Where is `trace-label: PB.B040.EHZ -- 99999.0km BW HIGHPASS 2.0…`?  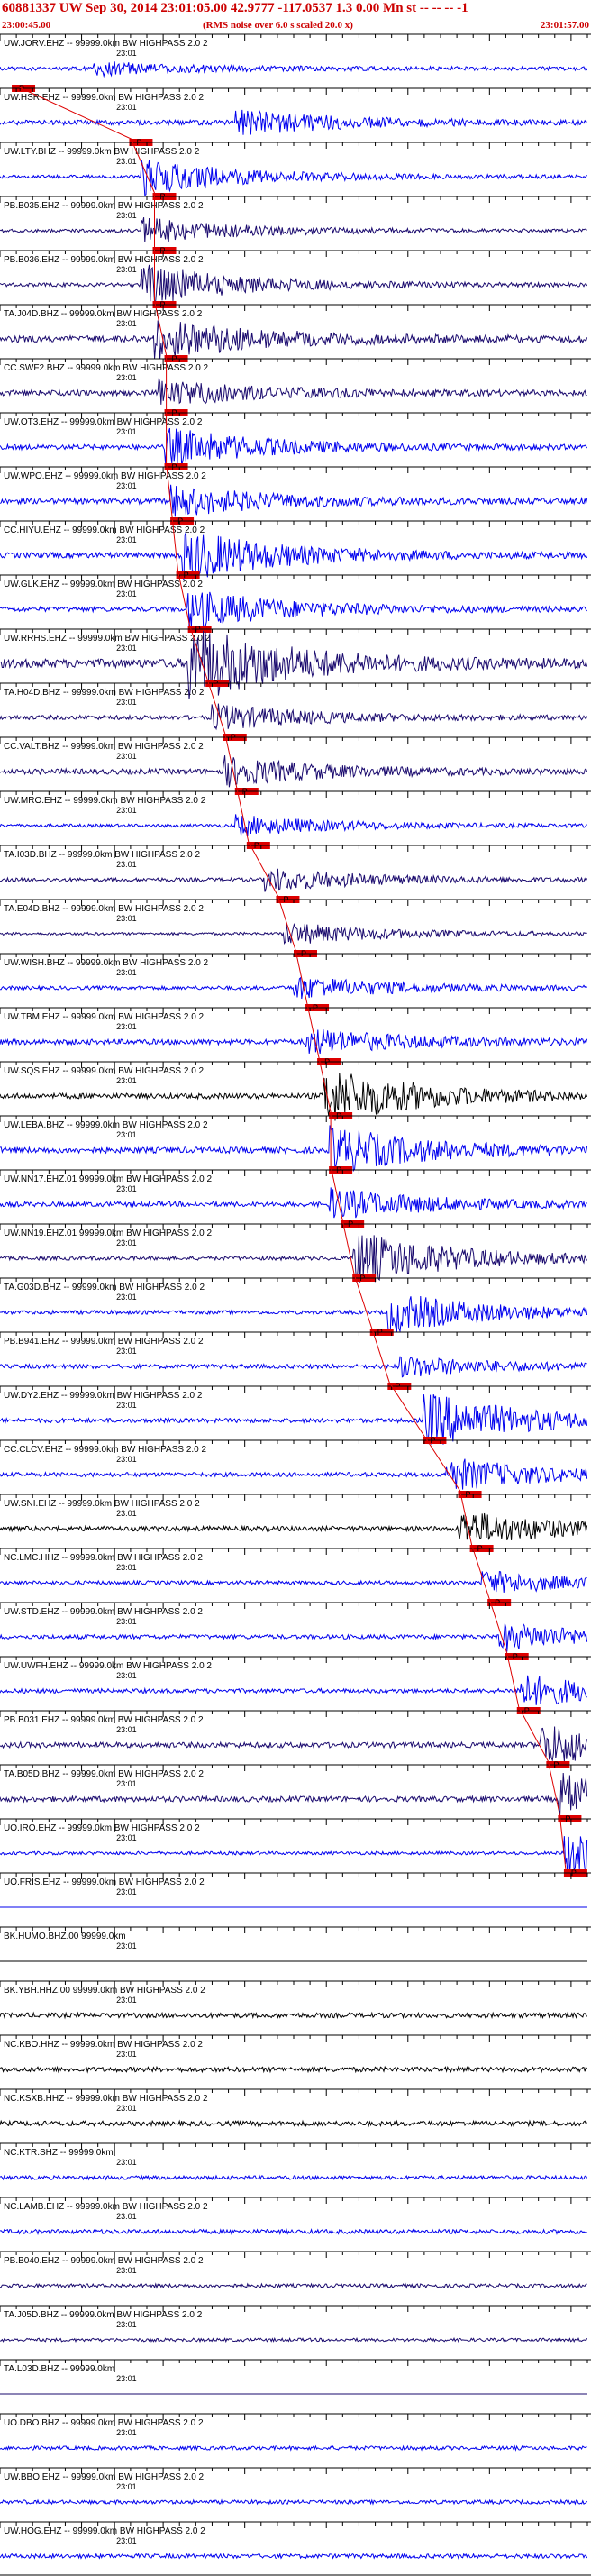 trace-label: PB.B040.EHZ -- 99999.0km BW HIGHPASS 2.0… is located at coordinates (104, 2261).